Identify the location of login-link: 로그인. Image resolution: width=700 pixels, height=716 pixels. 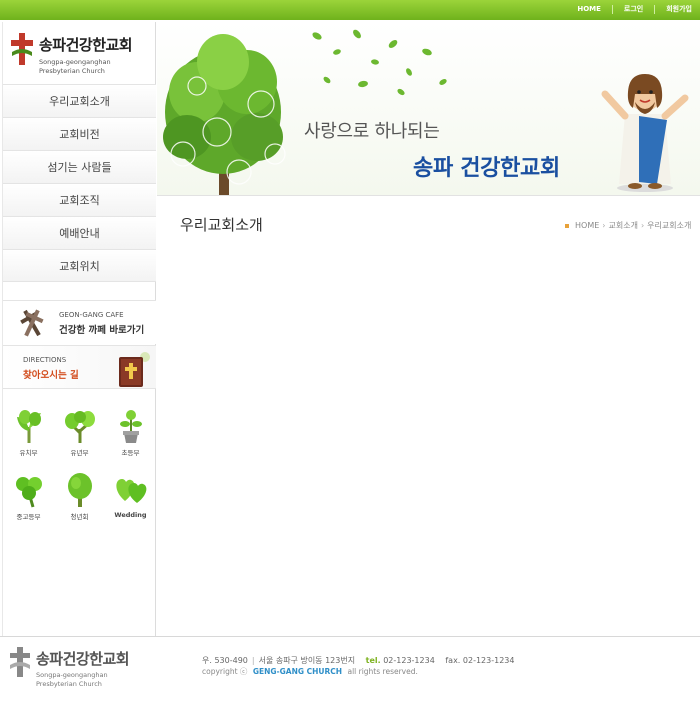
(633, 9).